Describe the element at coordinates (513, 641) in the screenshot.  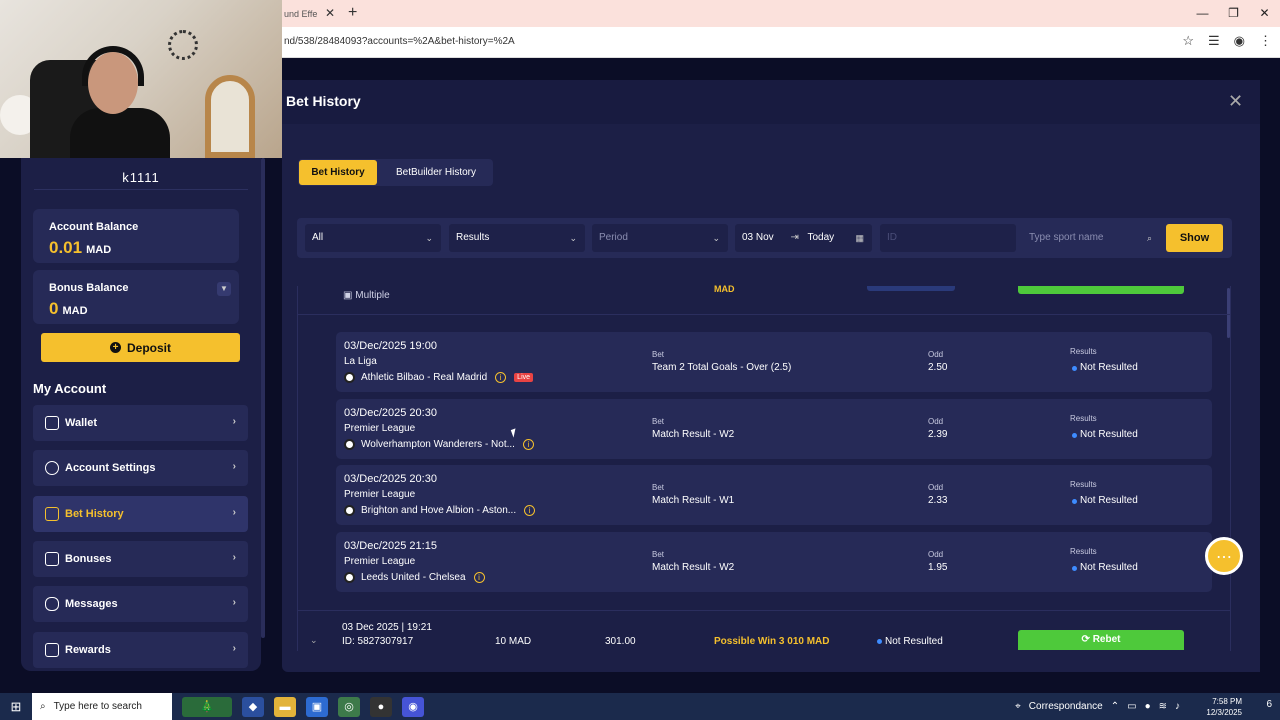
I see `bet-stake: 10 MAD` at that location.